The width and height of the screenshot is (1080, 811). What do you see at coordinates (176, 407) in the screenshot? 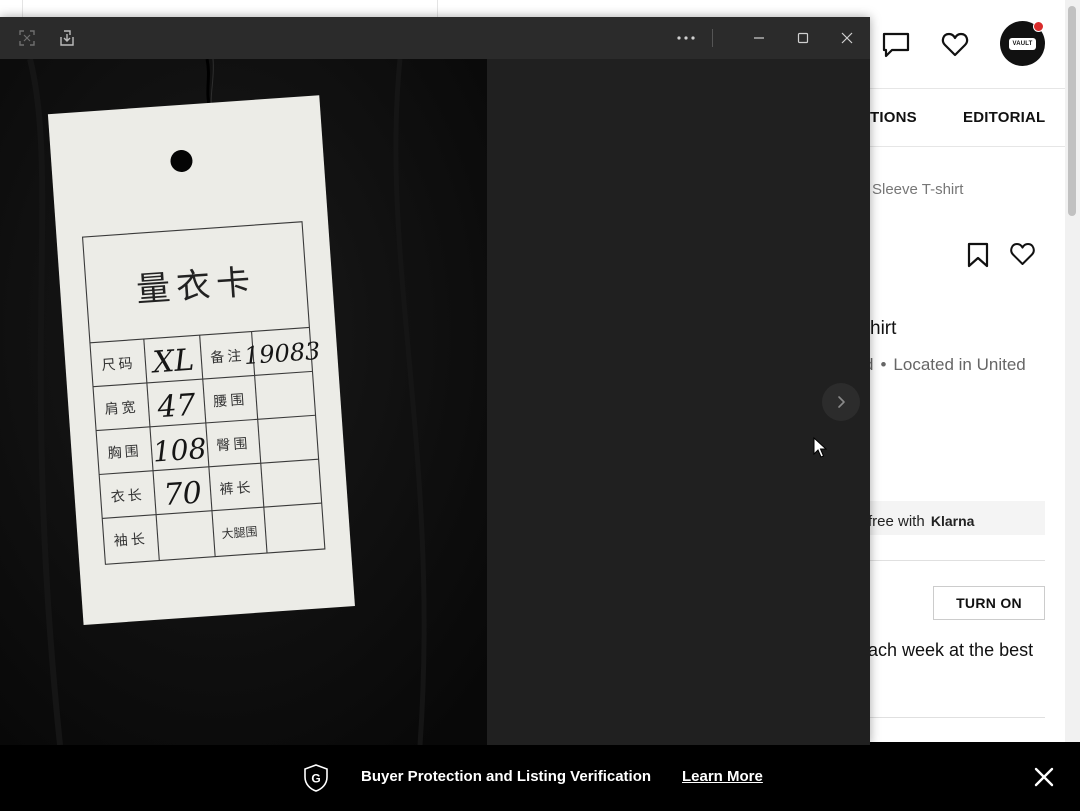
I see `tag-value-shoulder: 47` at bounding box center [176, 407].